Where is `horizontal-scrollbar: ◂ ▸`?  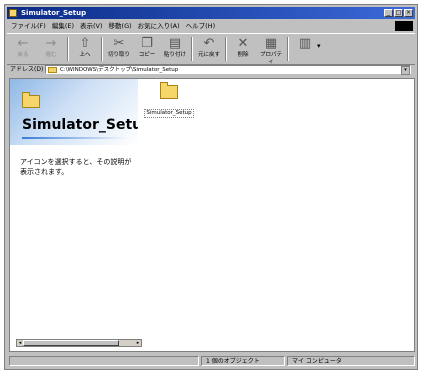
horizontal-scrollbar: ◂ ▸ is located at coordinates (79, 343).